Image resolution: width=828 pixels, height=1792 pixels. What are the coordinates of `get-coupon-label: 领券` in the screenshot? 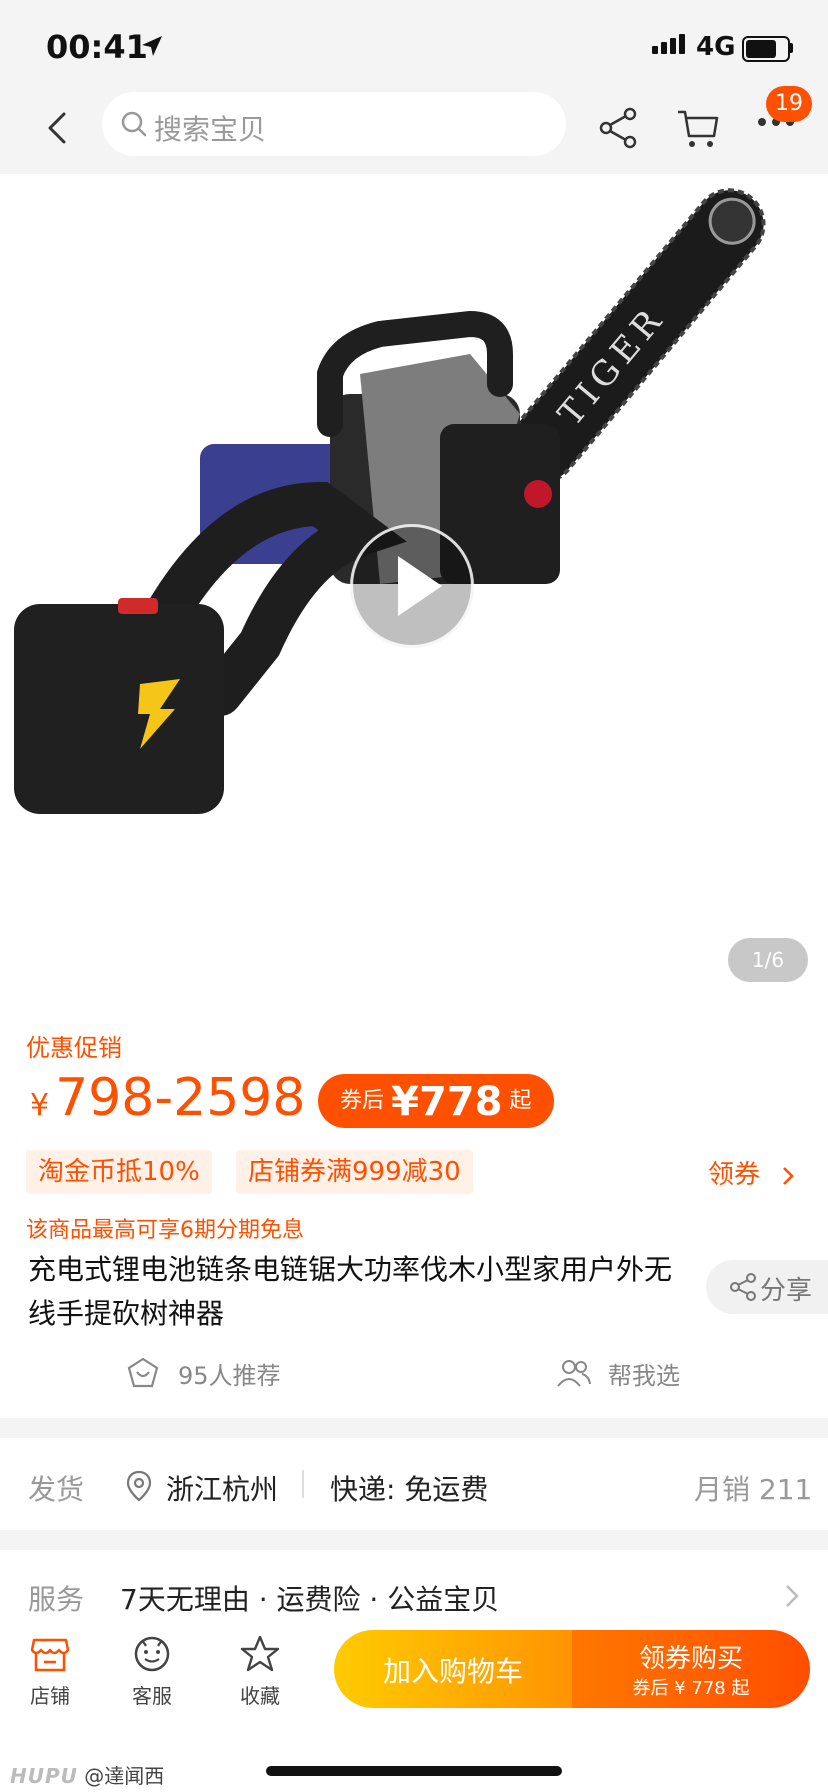 It's located at (734, 1175).